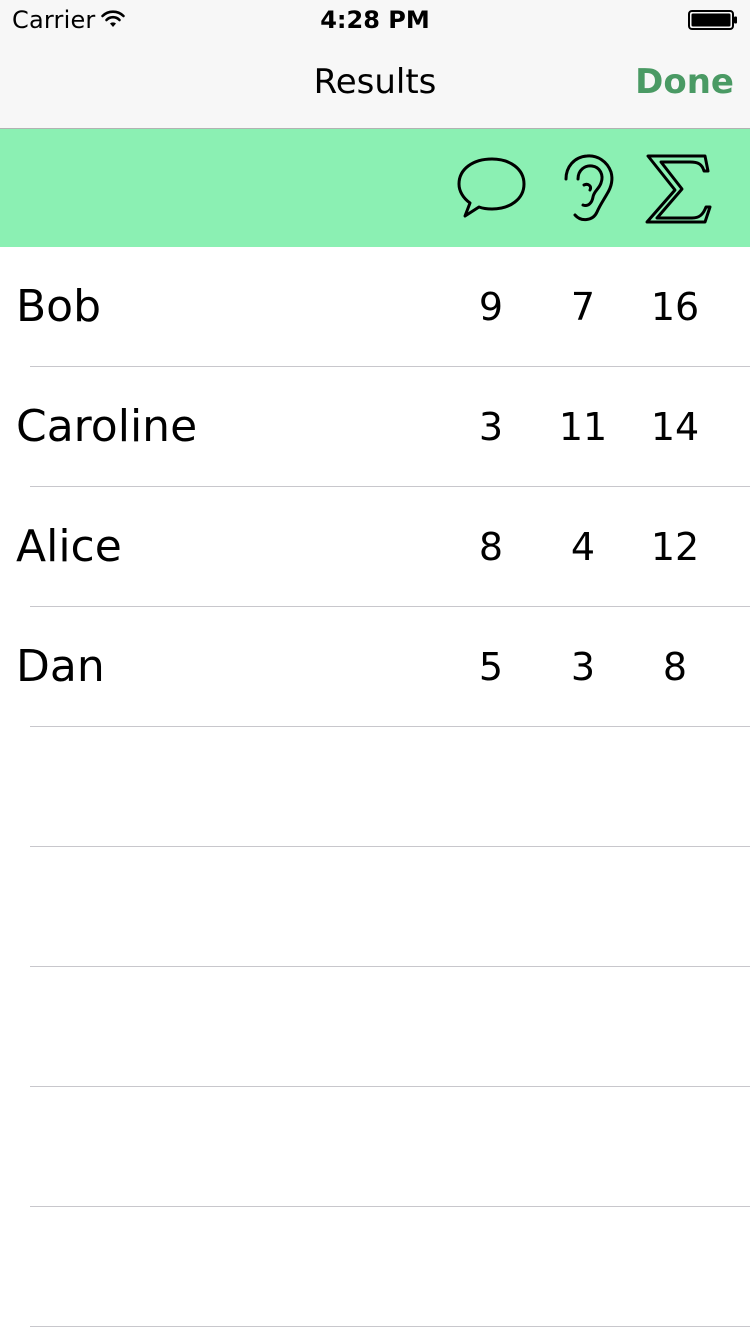 This screenshot has height=1334, width=750. I want to click on spoken-count: 8, so click(491, 547).